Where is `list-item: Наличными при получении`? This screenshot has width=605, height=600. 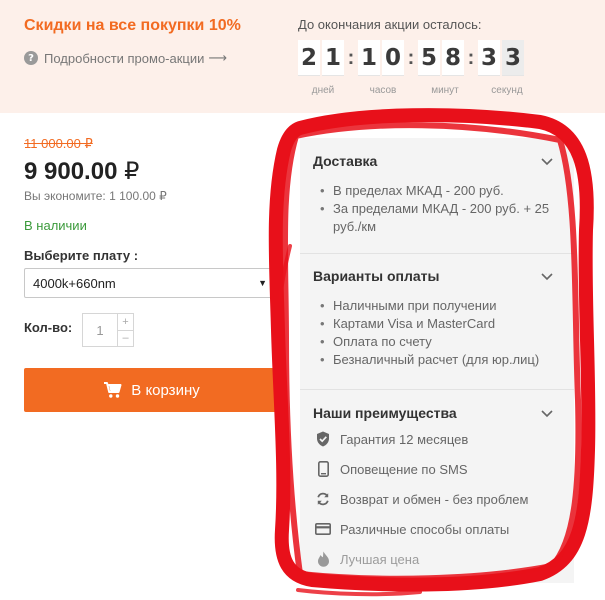 list-item: Наличными при получении is located at coordinates (440, 306).